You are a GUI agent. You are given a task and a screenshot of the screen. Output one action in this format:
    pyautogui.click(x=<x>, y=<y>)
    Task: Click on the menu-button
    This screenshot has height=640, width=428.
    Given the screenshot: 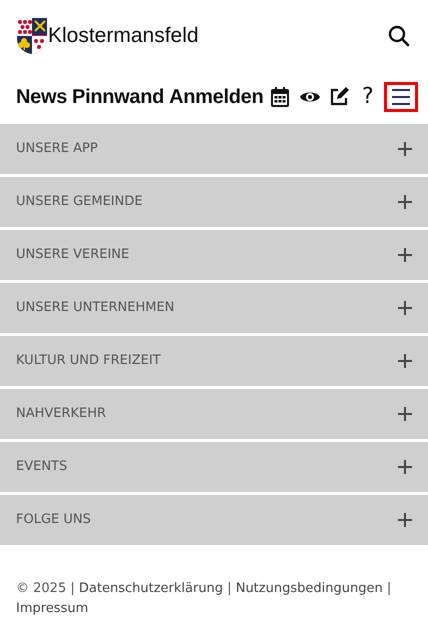 What is the action you would take?
    pyautogui.click(x=401, y=97)
    